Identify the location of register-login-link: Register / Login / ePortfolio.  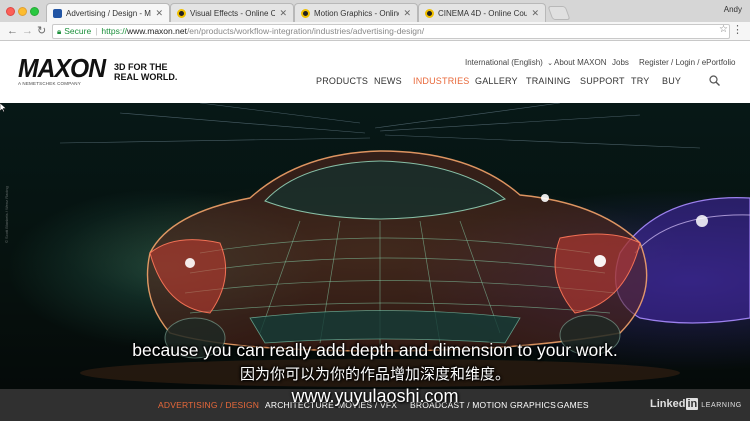
(687, 62).